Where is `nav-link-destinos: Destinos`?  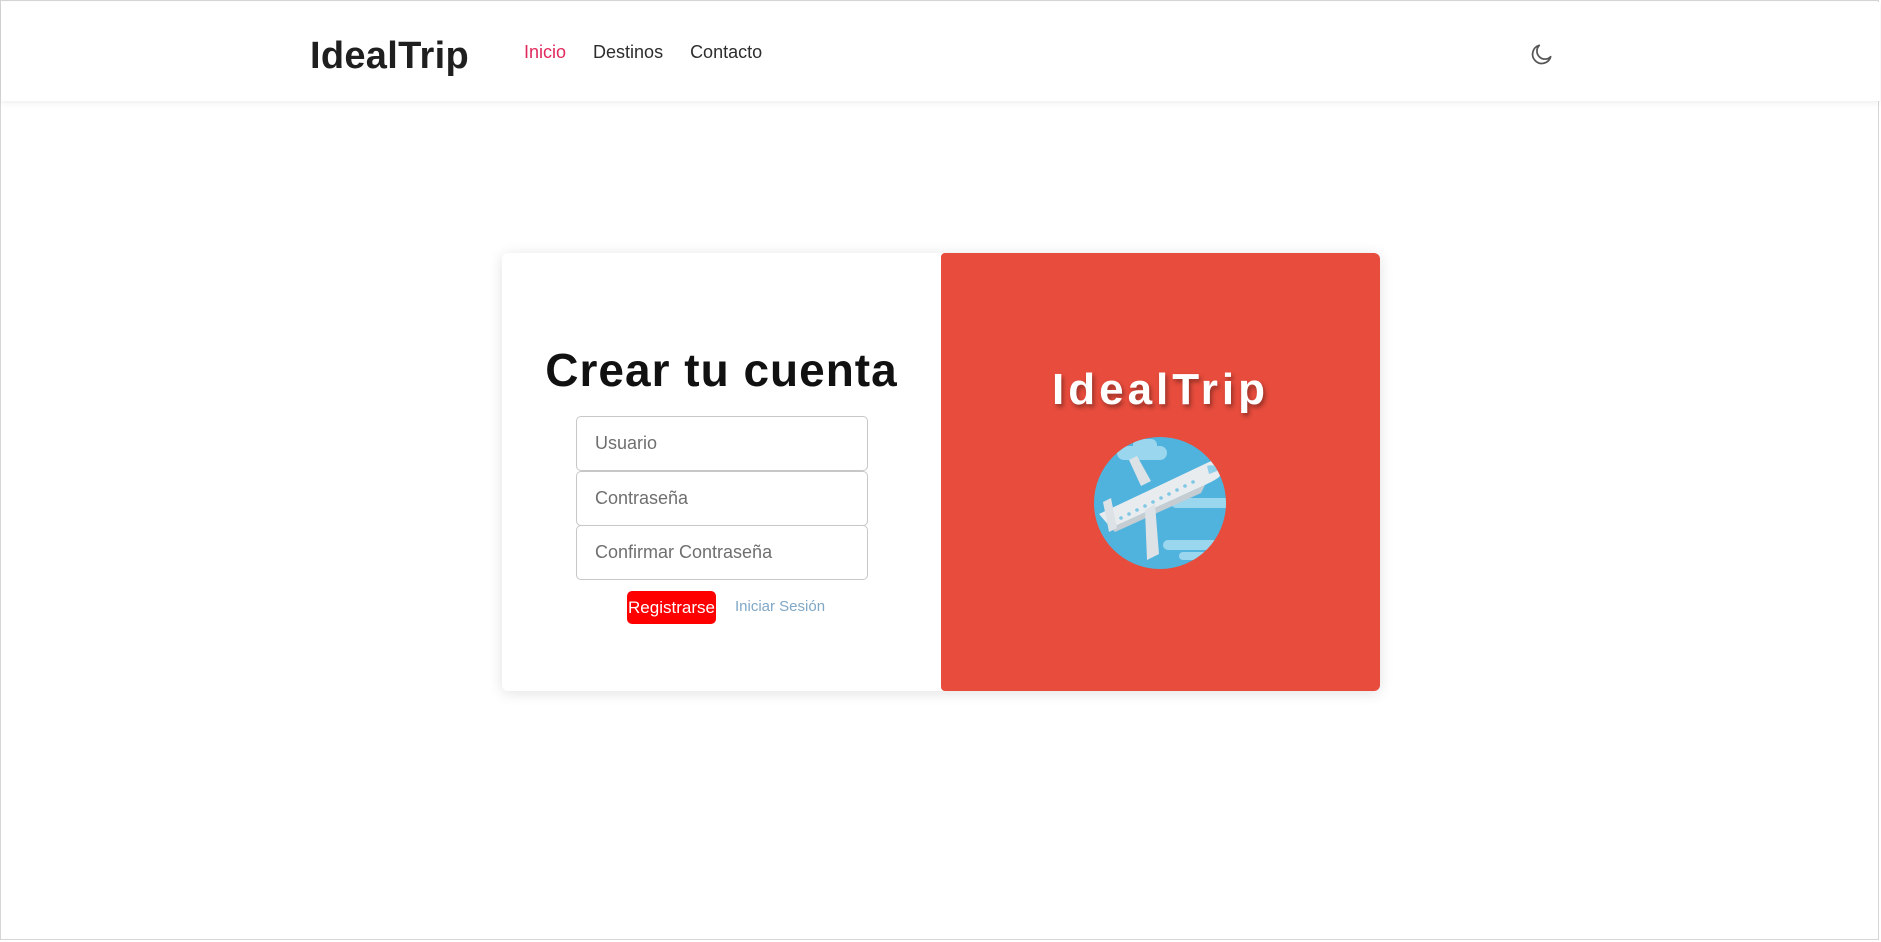 nav-link-destinos: Destinos is located at coordinates (628, 52).